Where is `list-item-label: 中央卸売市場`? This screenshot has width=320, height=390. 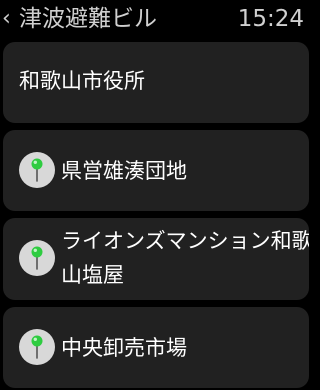
list-item-label: 中央卸売市場 is located at coordinates (124, 348).